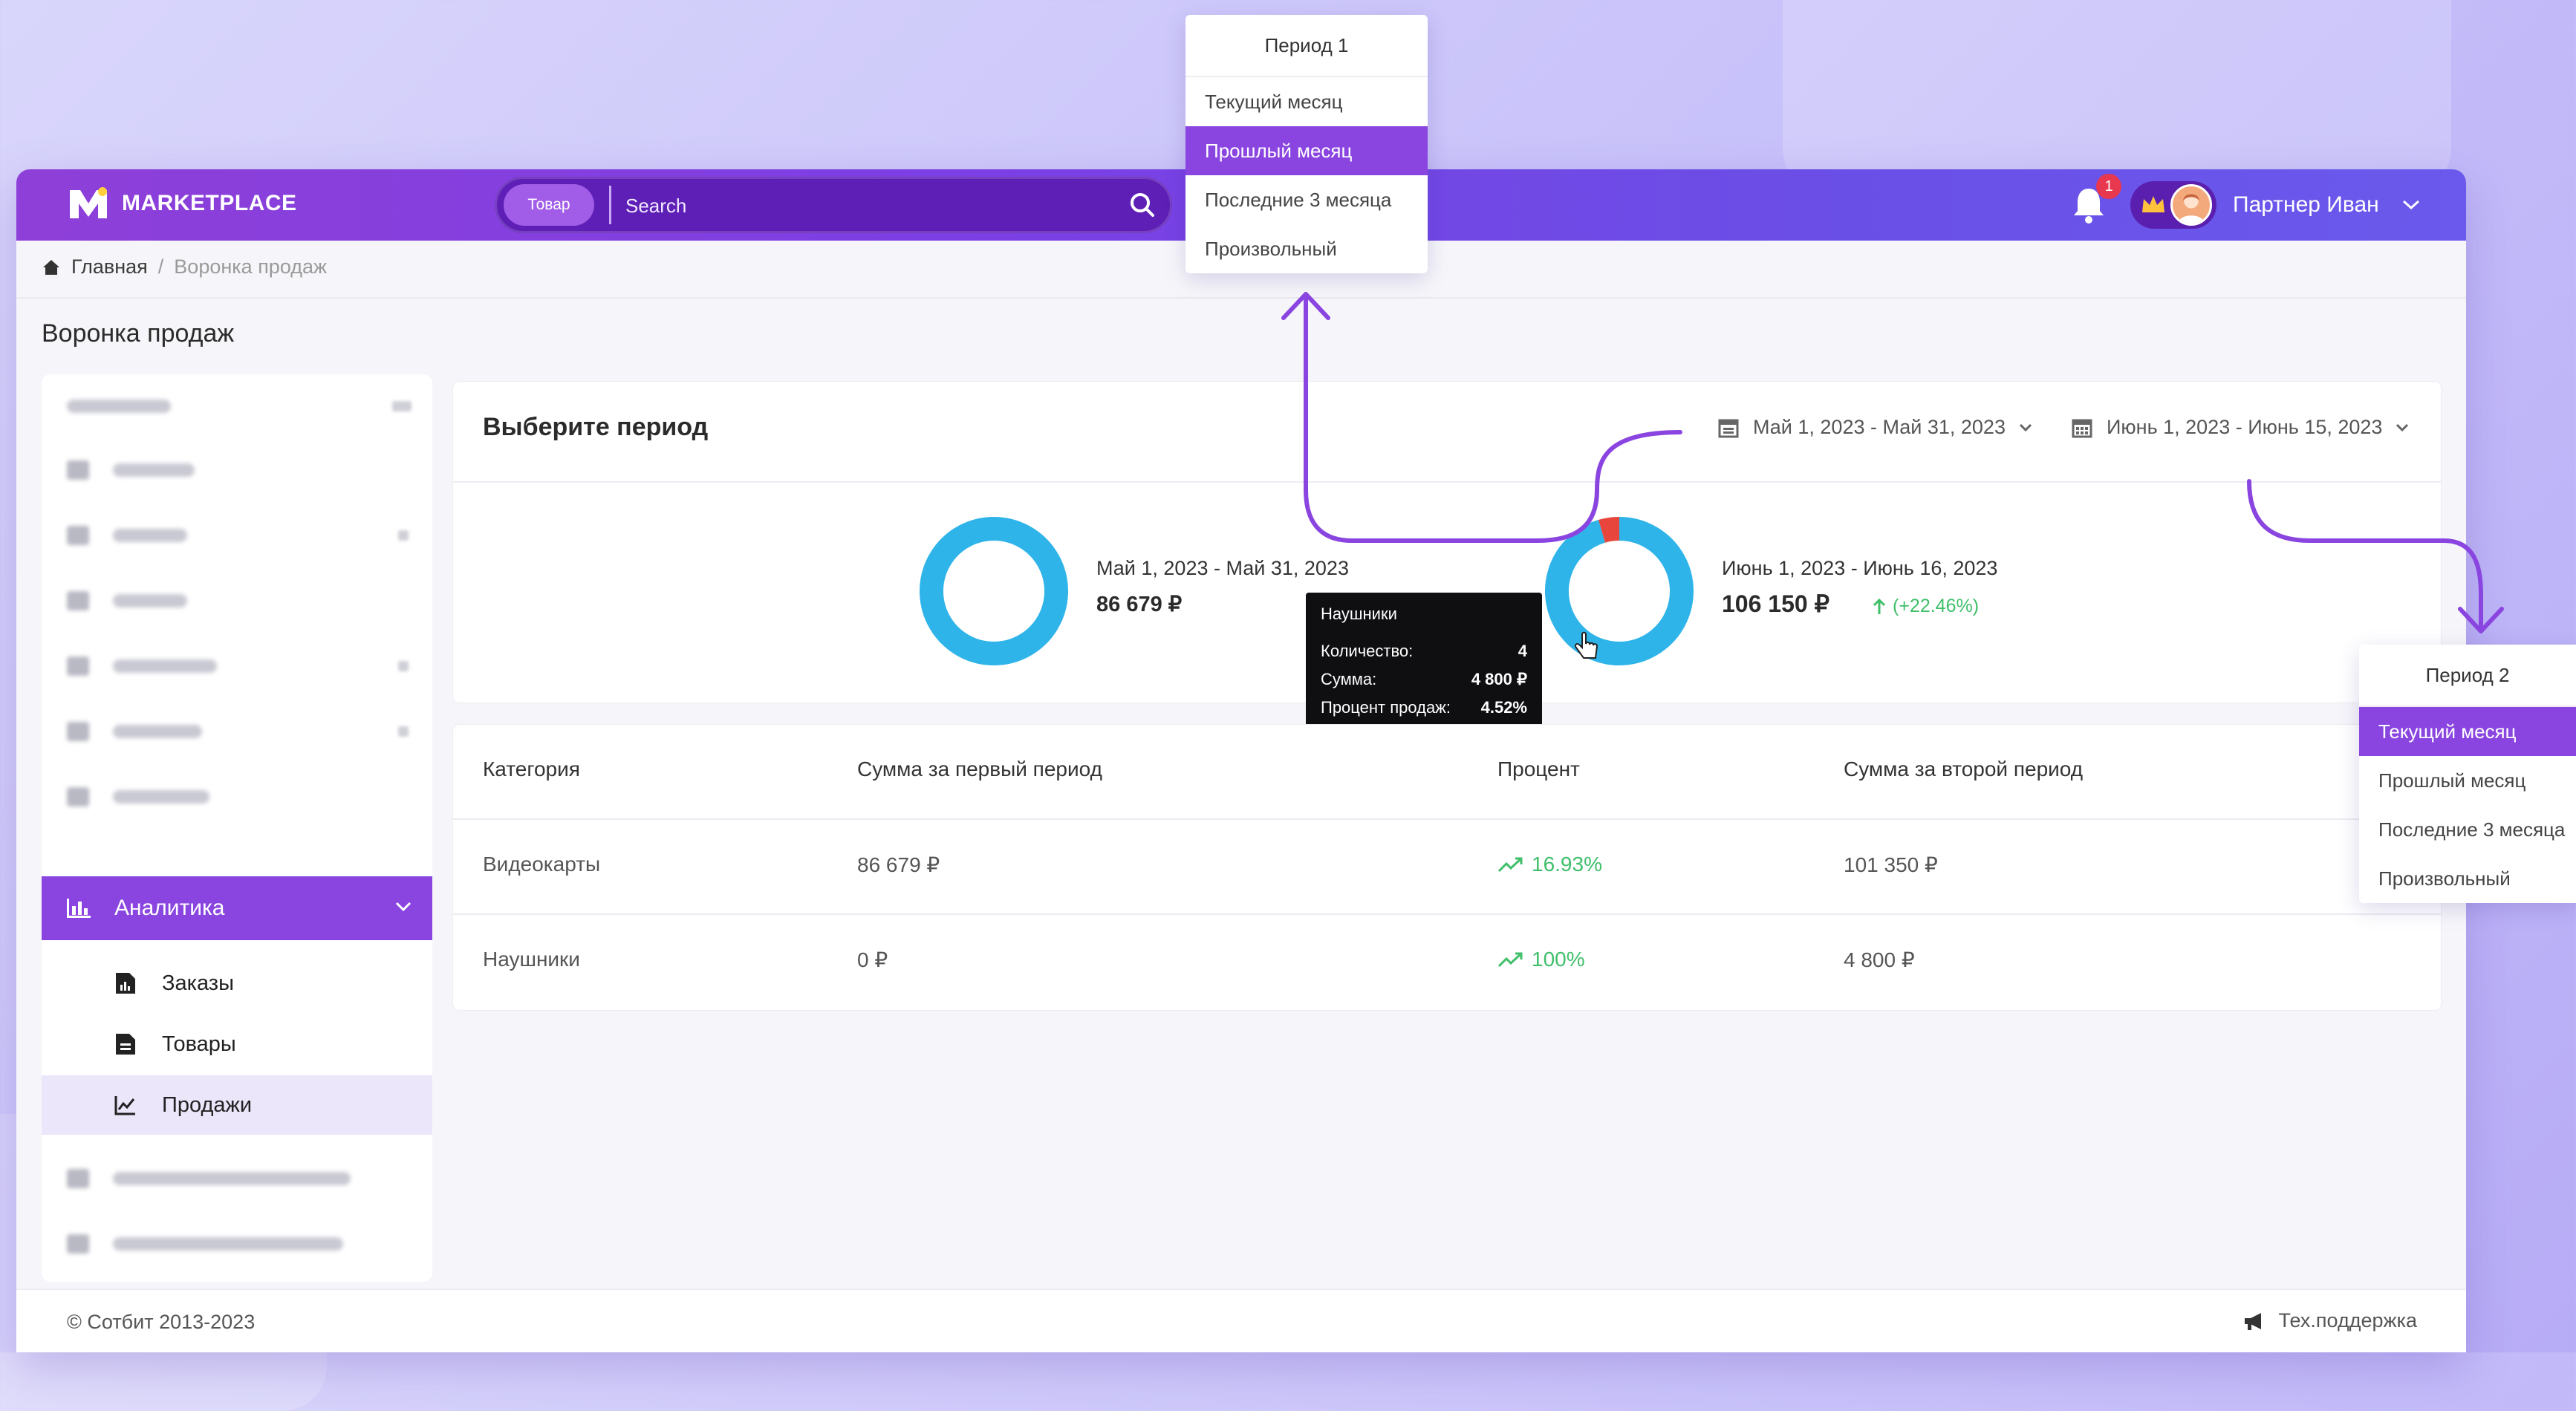 The height and width of the screenshot is (1411, 2576). Describe the element at coordinates (402, 406) in the screenshot. I see `sidebar-toggle-blurred` at that location.